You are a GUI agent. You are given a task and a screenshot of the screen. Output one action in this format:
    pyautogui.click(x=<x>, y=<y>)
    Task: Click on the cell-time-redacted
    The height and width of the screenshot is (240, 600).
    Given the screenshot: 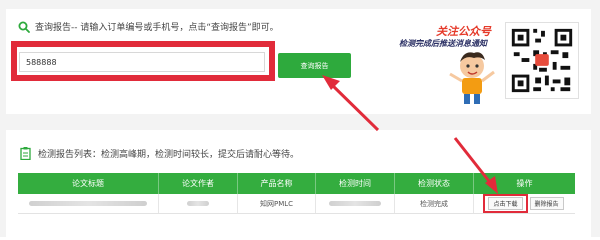 What is the action you would take?
    pyautogui.click(x=355, y=203)
    